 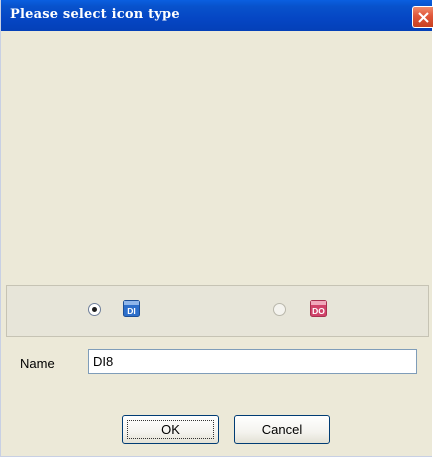 What do you see at coordinates (279, 309) in the screenshot?
I see `do-radio` at bounding box center [279, 309].